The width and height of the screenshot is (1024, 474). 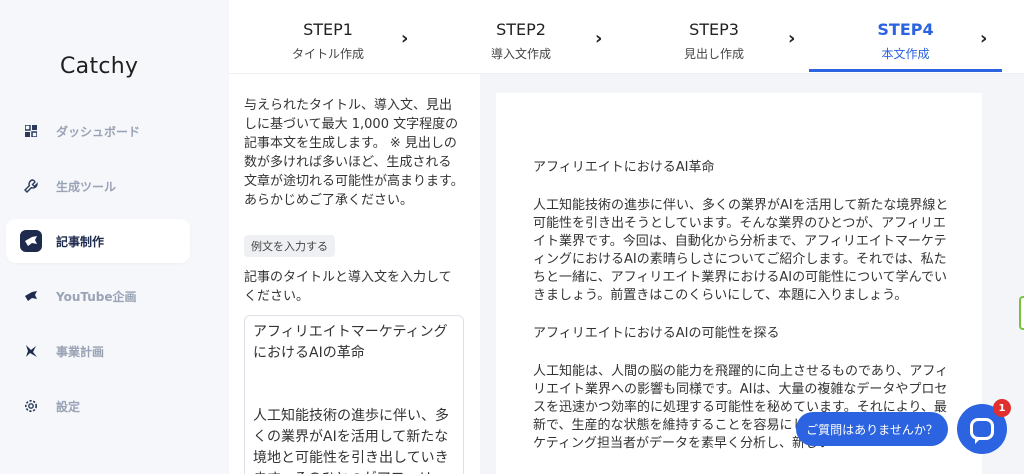 I want to click on step-2: STEP2 導入文作成, so click(x=521, y=37).